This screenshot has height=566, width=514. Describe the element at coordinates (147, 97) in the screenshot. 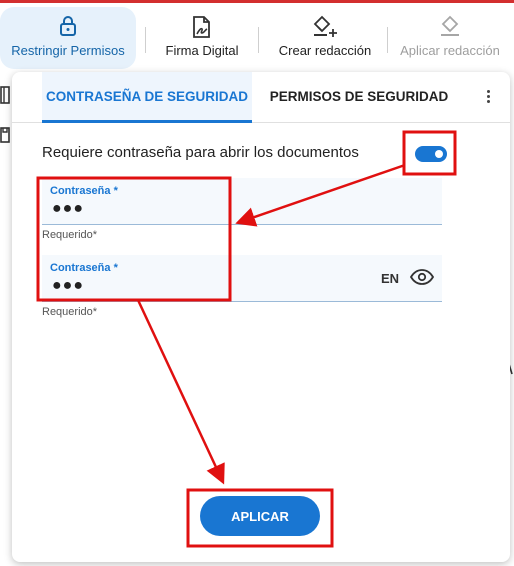

I see `tab-password-security: CONTRASEÑA DE SEGURIDAD` at that location.